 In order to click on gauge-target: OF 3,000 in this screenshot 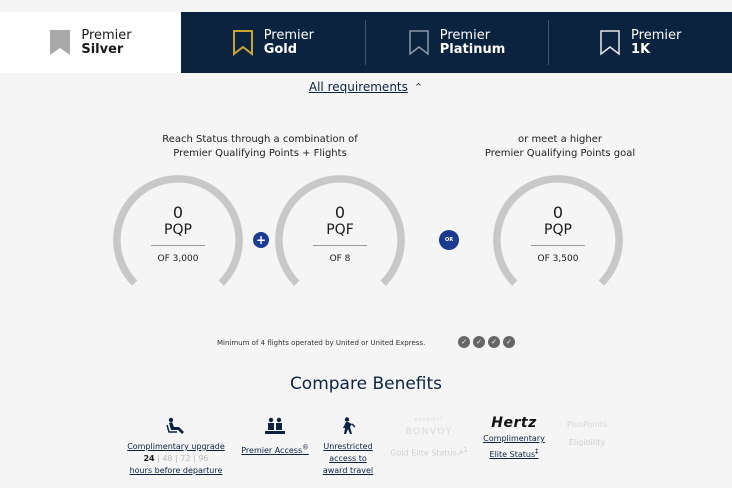, I will do `click(178, 259)`.